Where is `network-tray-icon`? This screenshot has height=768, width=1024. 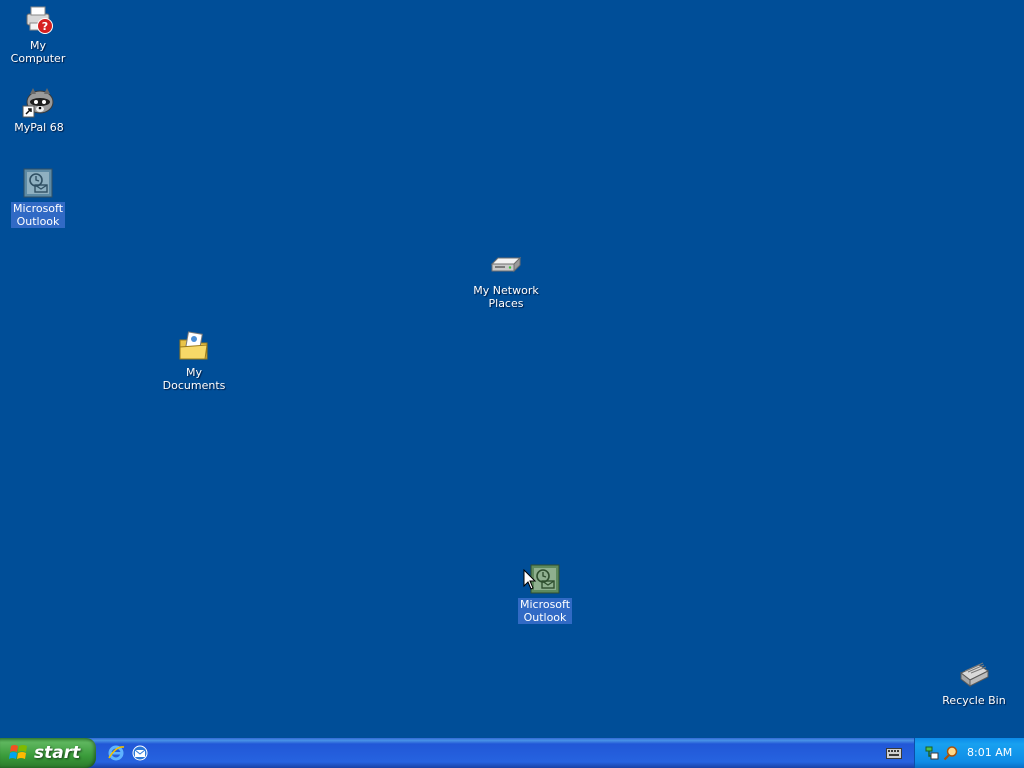 network-tray-icon is located at coordinates (932, 753).